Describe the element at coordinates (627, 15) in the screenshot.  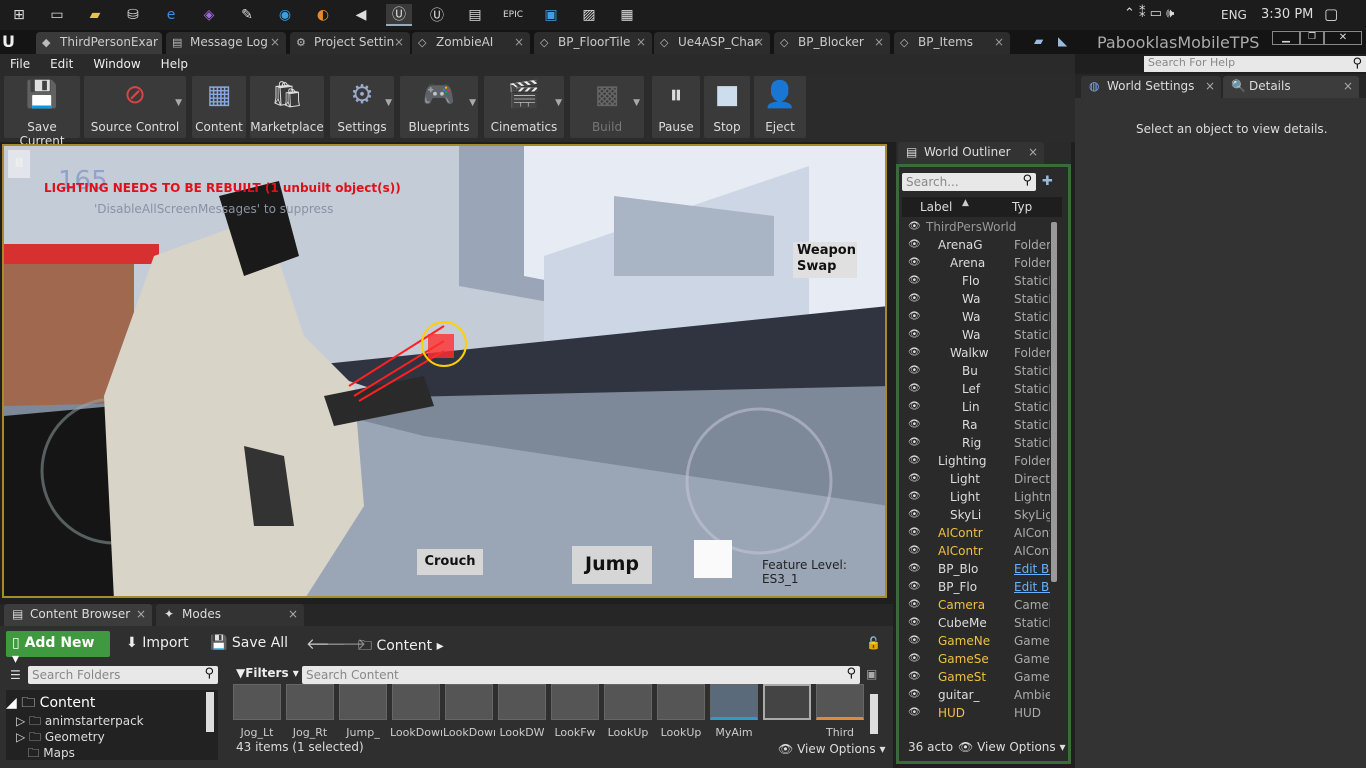
I see `device-icon: ▦` at that location.